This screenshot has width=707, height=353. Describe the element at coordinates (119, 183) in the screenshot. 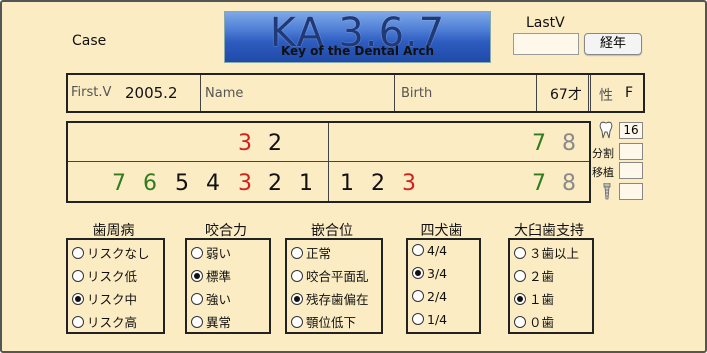

I see `tooth-lower-right-7: 7` at that location.